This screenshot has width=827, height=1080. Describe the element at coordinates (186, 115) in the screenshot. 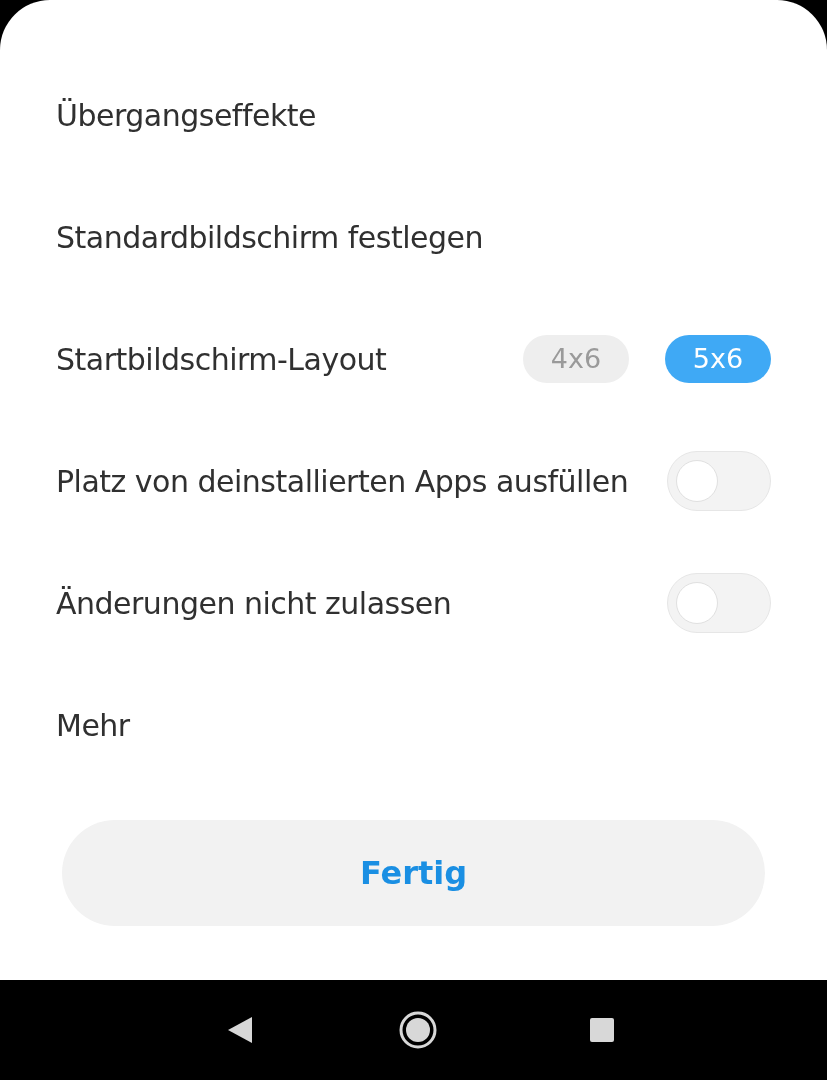

I see `setting-label: Übergangseffekte` at that location.